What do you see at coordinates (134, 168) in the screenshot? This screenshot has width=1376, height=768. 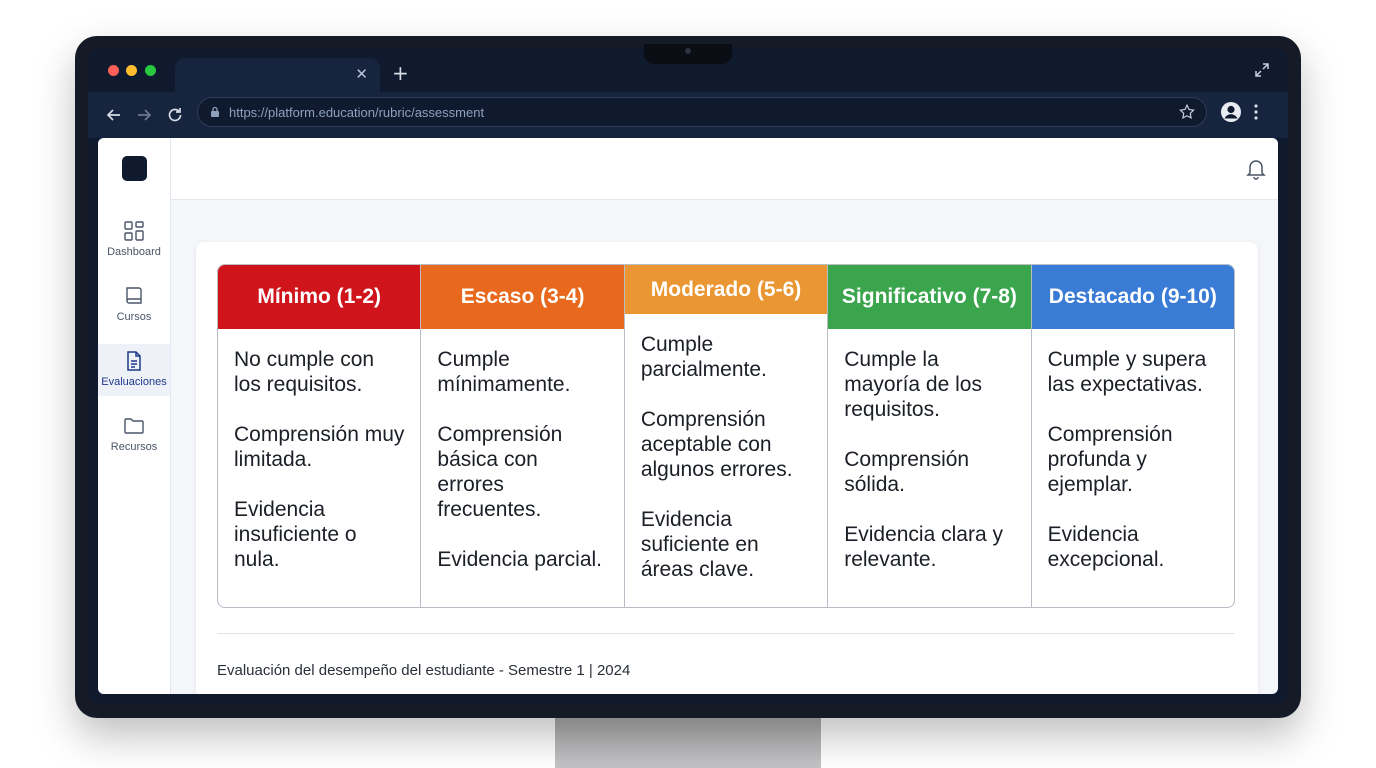 I see `app-logo` at bounding box center [134, 168].